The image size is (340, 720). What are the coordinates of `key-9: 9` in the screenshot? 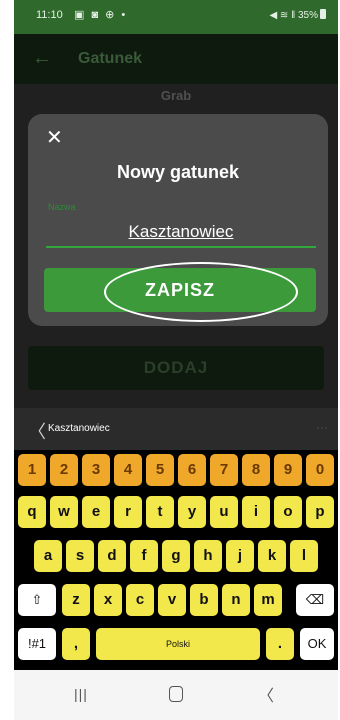 It's located at (288, 470).